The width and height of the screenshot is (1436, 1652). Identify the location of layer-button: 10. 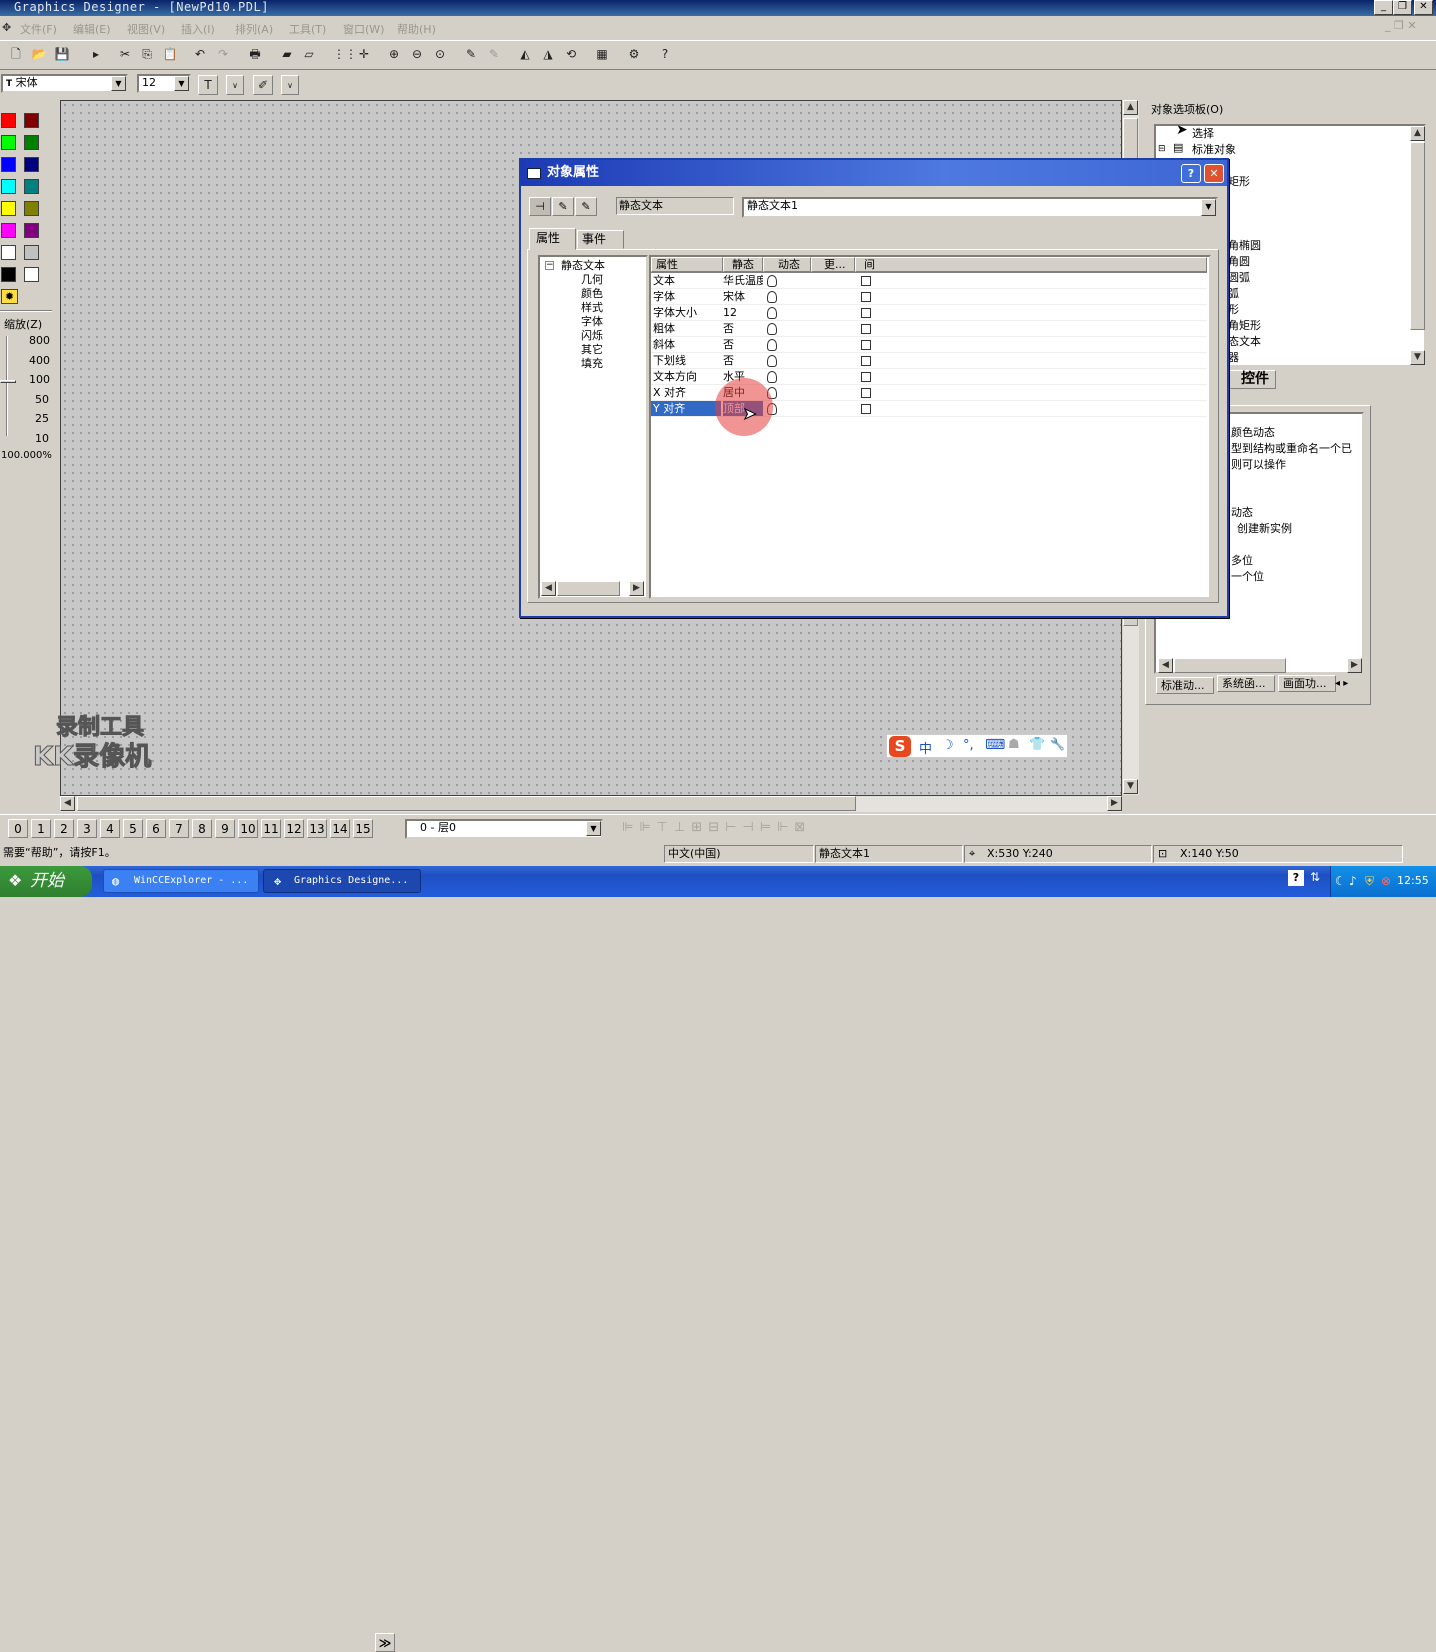
(248, 828).